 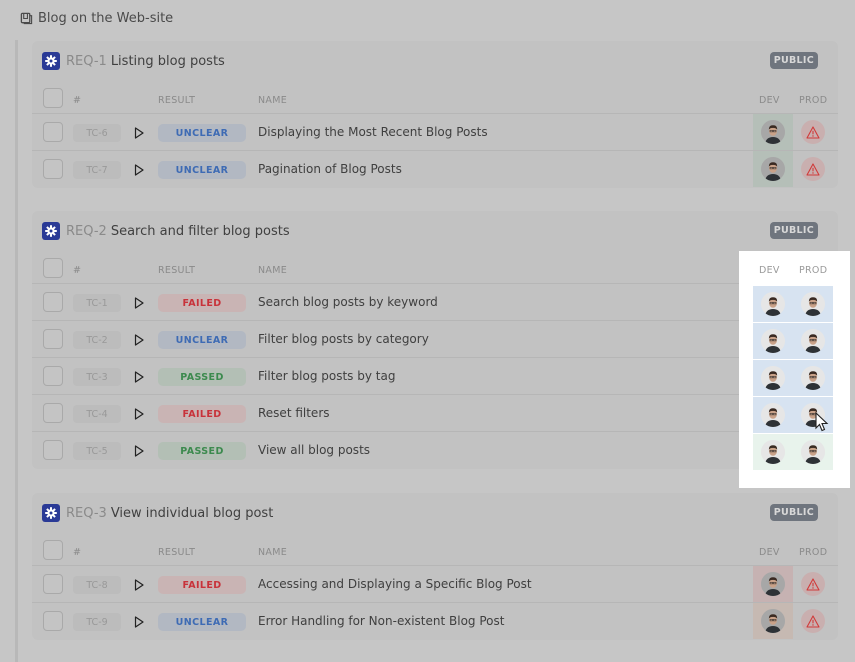 I want to click on requirement-header: REQ-1 Listing blog posts PUBLIC, so click(x=435, y=61).